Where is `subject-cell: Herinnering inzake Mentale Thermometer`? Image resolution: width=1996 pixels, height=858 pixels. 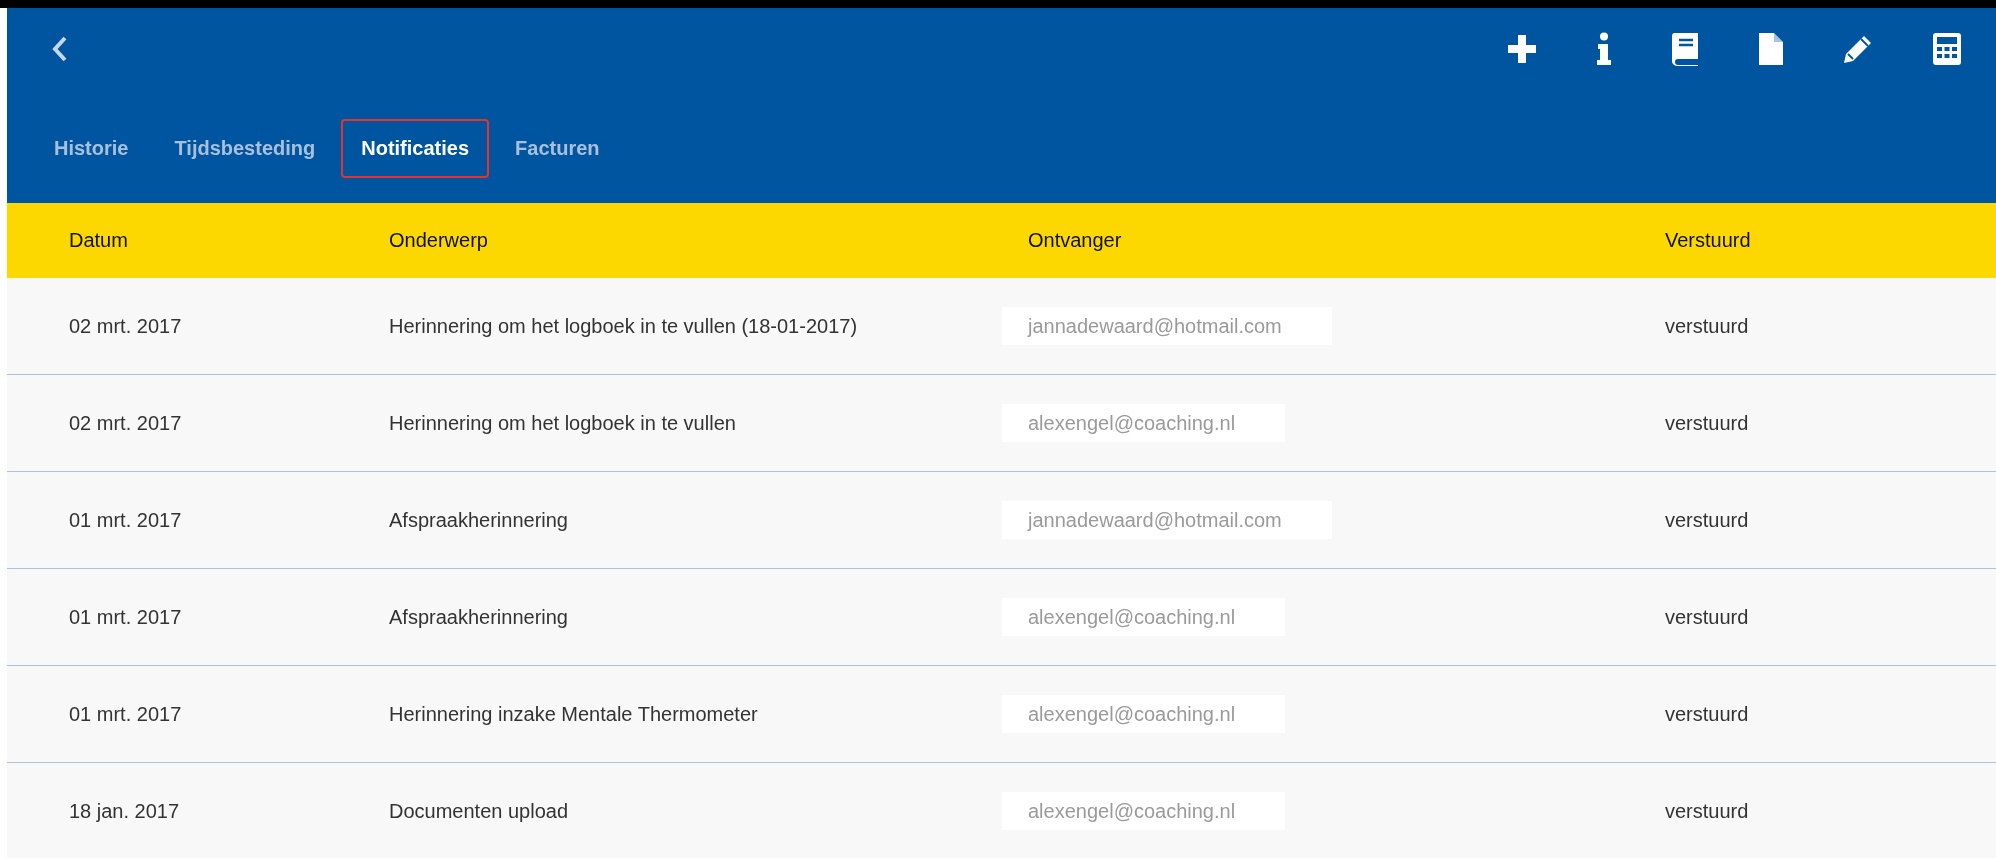 subject-cell: Herinnering inzake Mentale Thermometer is located at coordinates (573, 713).